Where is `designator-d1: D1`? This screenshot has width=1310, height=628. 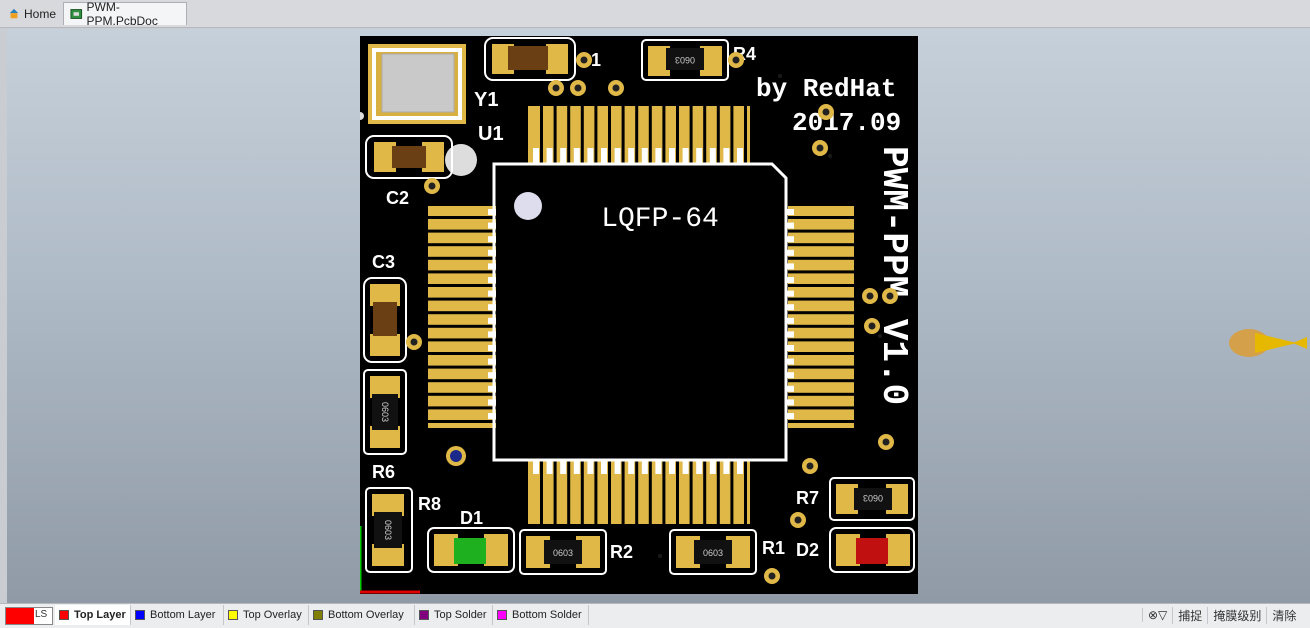
designator-d1: D1 is located at coordinates (471, 518).